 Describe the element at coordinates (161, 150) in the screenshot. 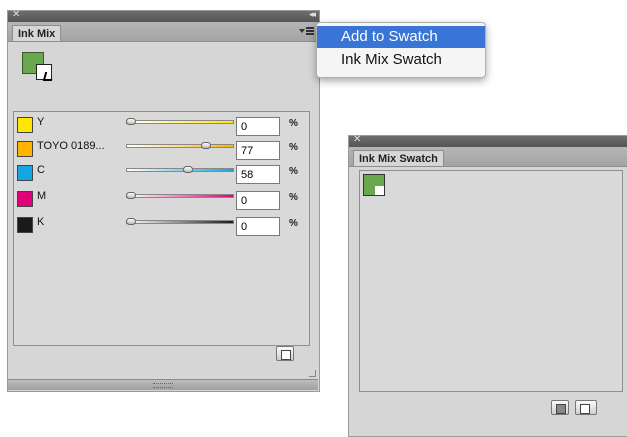

I see `ink-row-toyo: TOYO 0189... 77 %` at that location.